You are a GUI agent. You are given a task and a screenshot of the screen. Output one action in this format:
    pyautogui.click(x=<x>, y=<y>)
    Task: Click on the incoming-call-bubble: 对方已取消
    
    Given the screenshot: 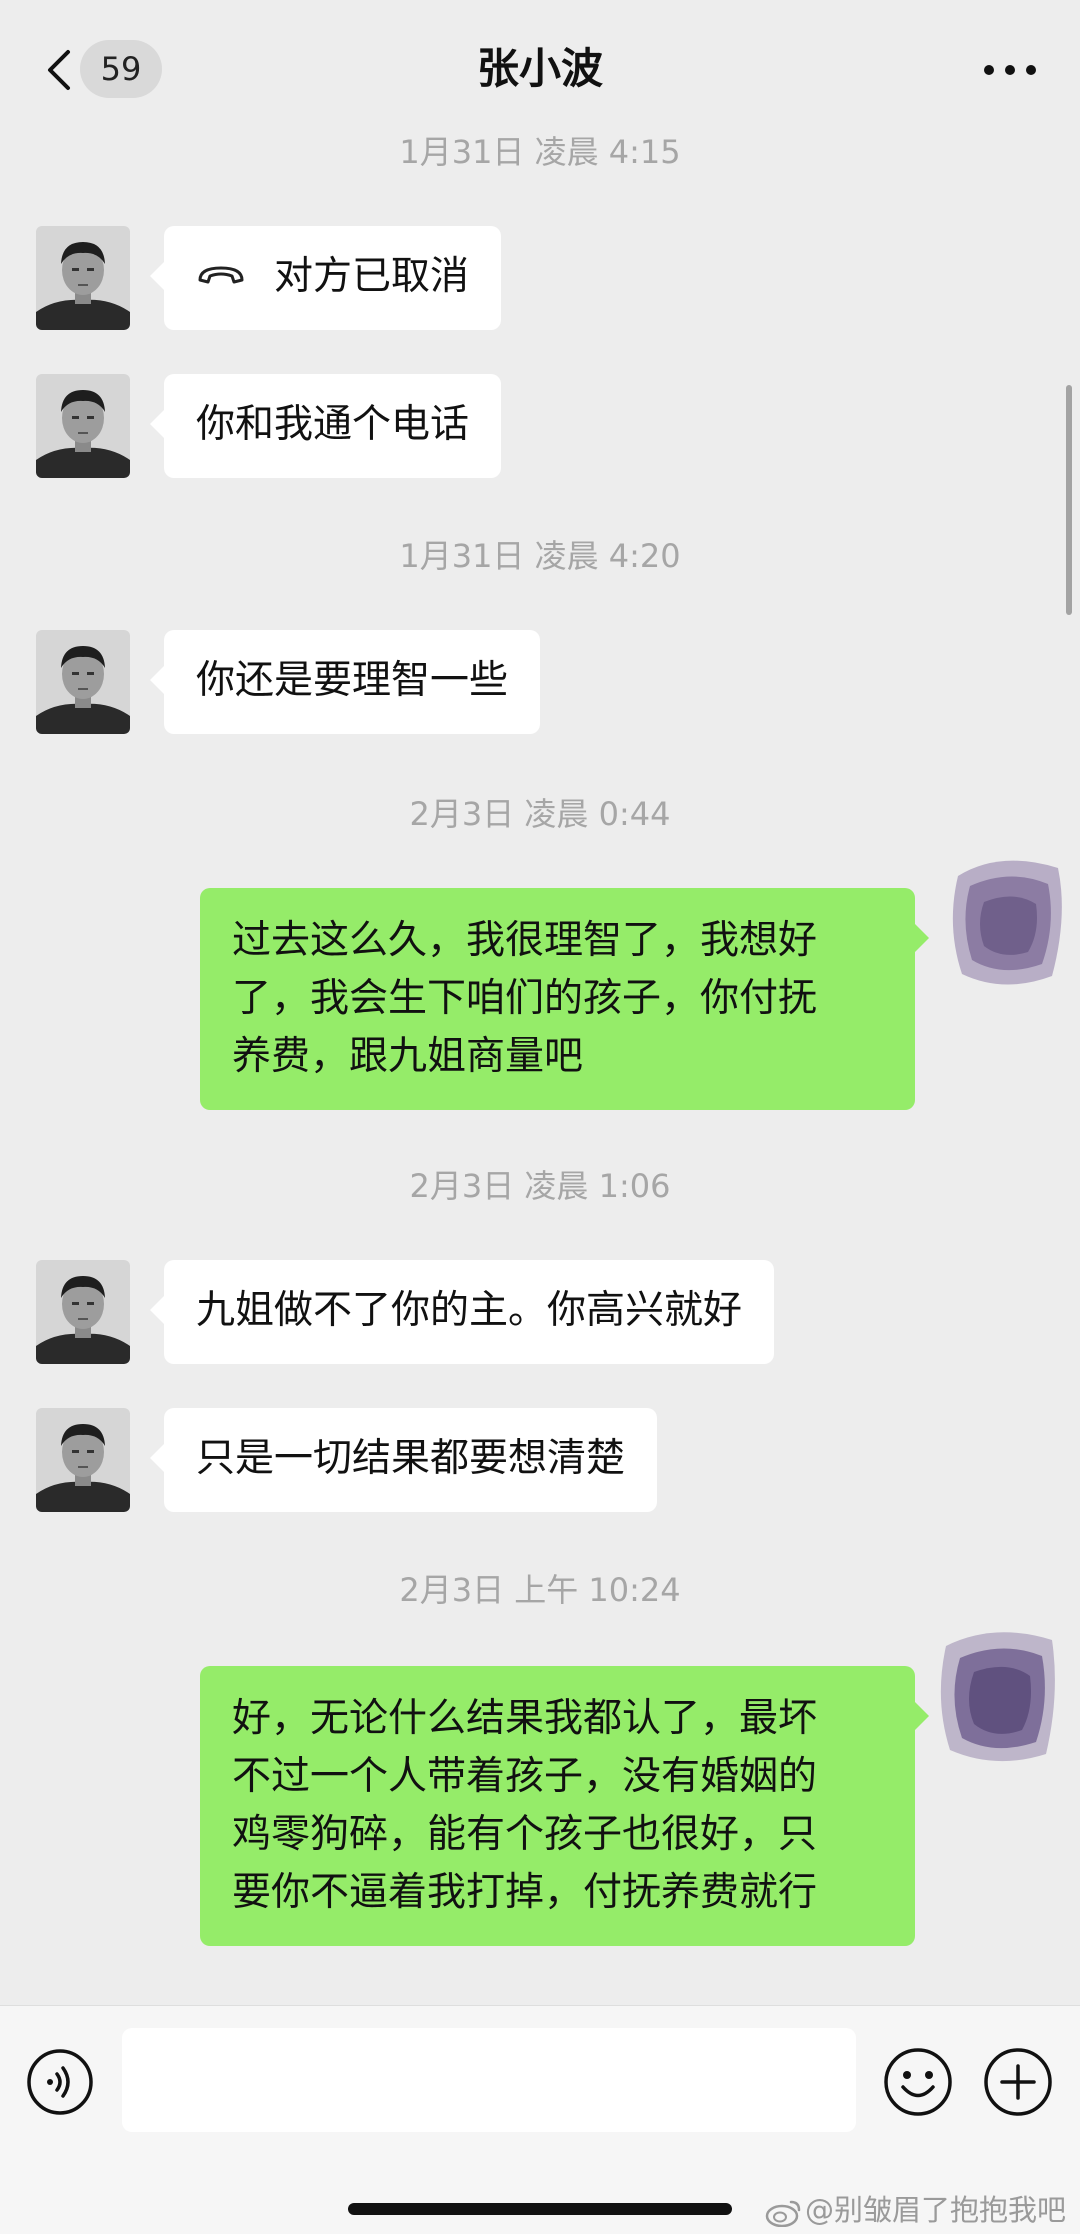 What is the action you would take?
    pyautogui.click(x=325, y=278)
    